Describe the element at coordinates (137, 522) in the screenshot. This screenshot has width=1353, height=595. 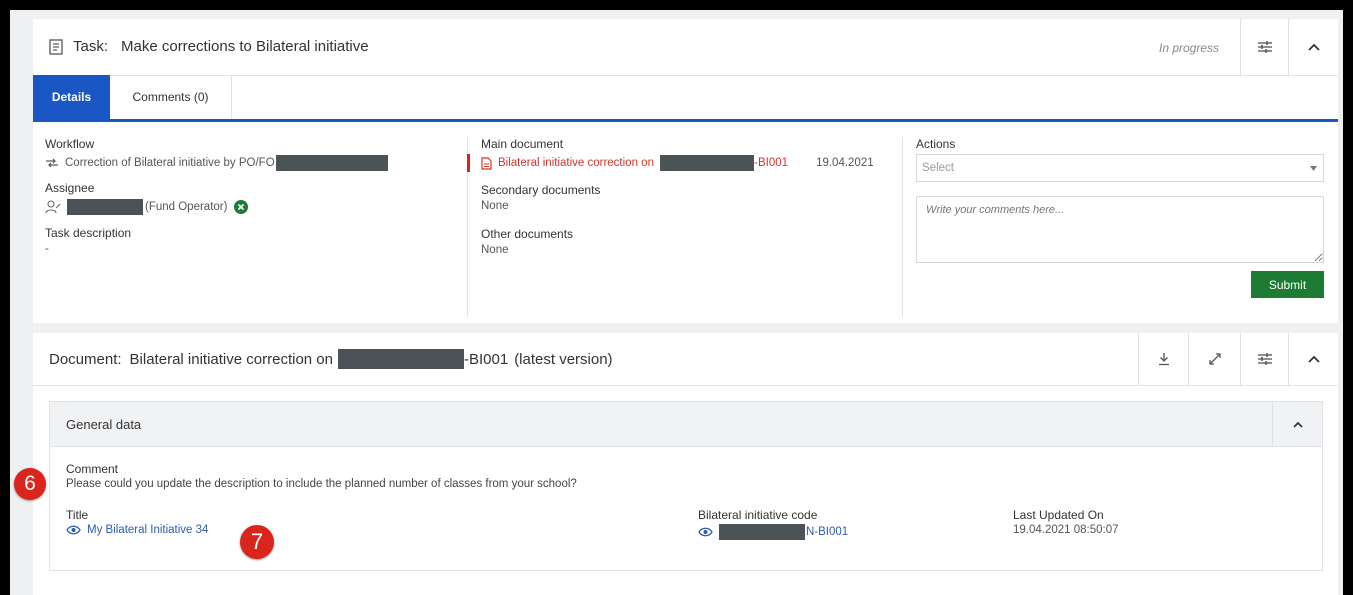
I see `title-field: Title My Bilateral Initiative 34` at that location.